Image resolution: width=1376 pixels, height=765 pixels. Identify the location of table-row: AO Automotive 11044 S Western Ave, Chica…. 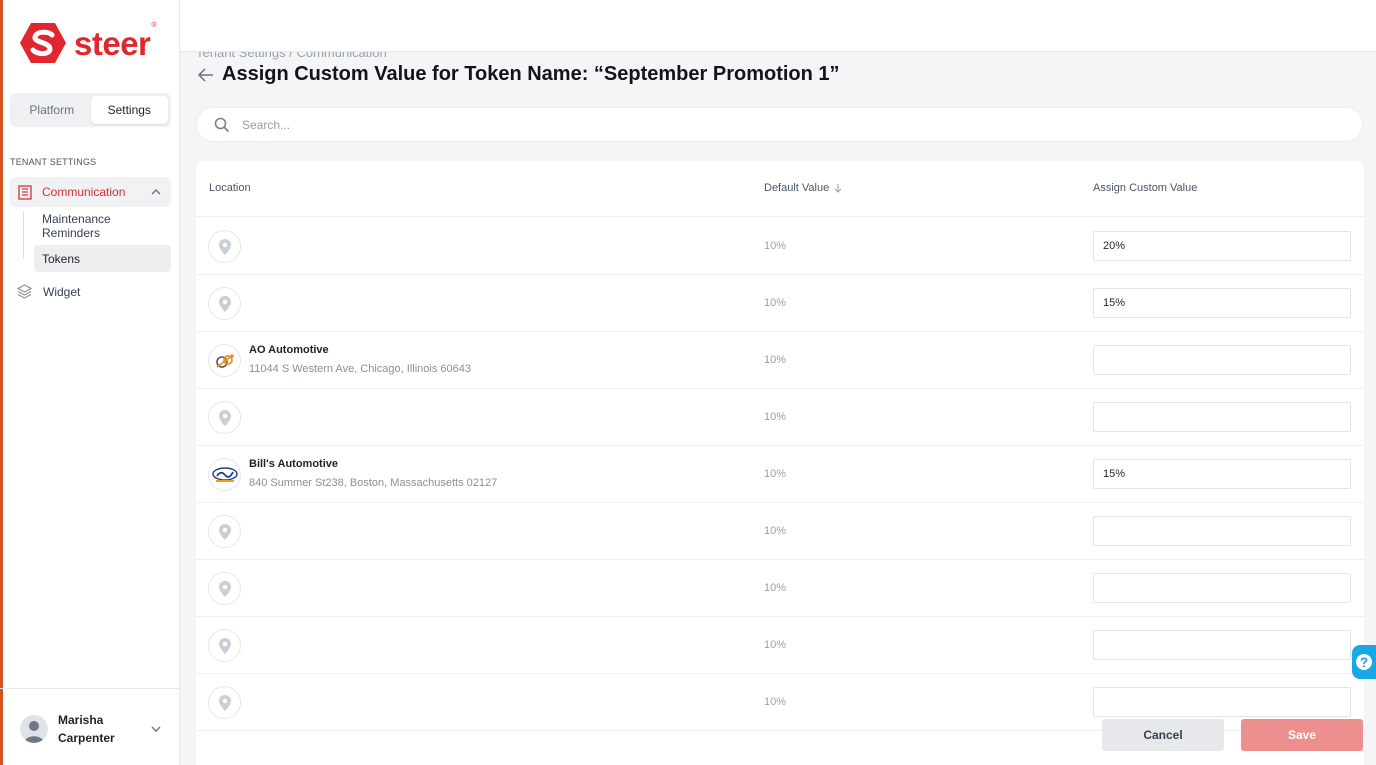
(780, 360).